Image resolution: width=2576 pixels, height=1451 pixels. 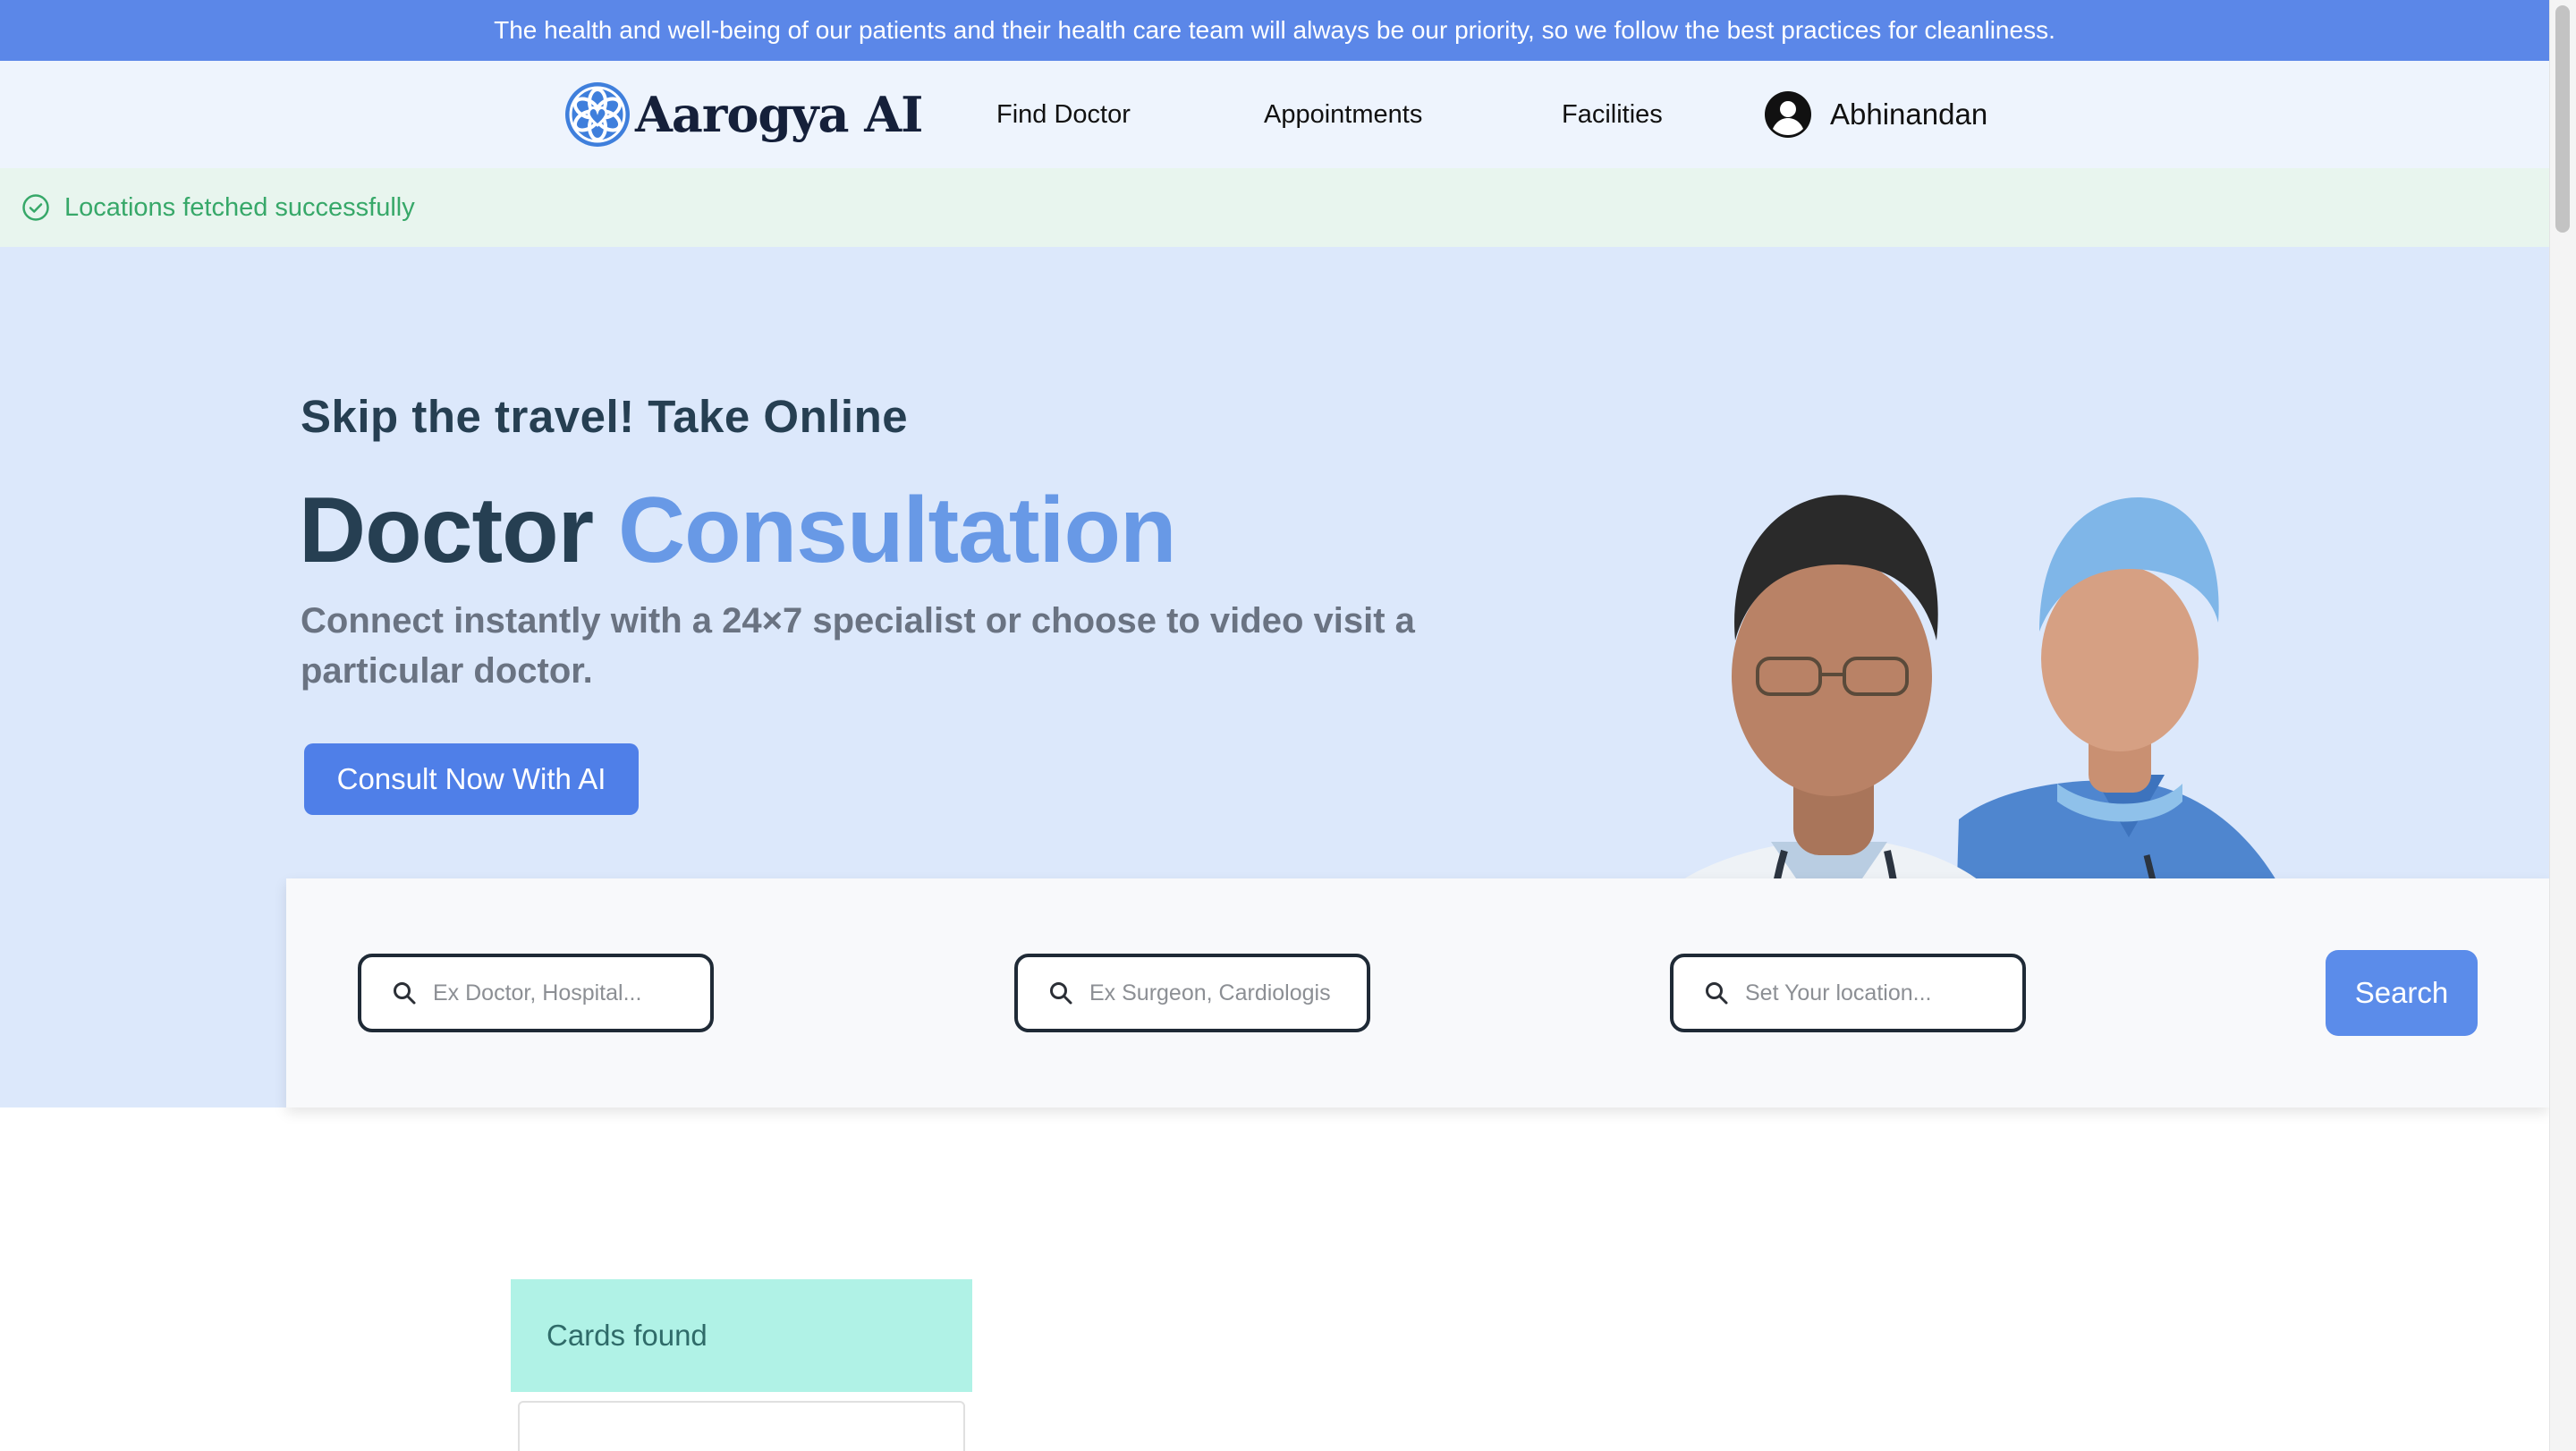 What do you see at coordinates (2562, 726) in the screenshot?
I see `page-scrollbar` at bounding box center [2562, 726].